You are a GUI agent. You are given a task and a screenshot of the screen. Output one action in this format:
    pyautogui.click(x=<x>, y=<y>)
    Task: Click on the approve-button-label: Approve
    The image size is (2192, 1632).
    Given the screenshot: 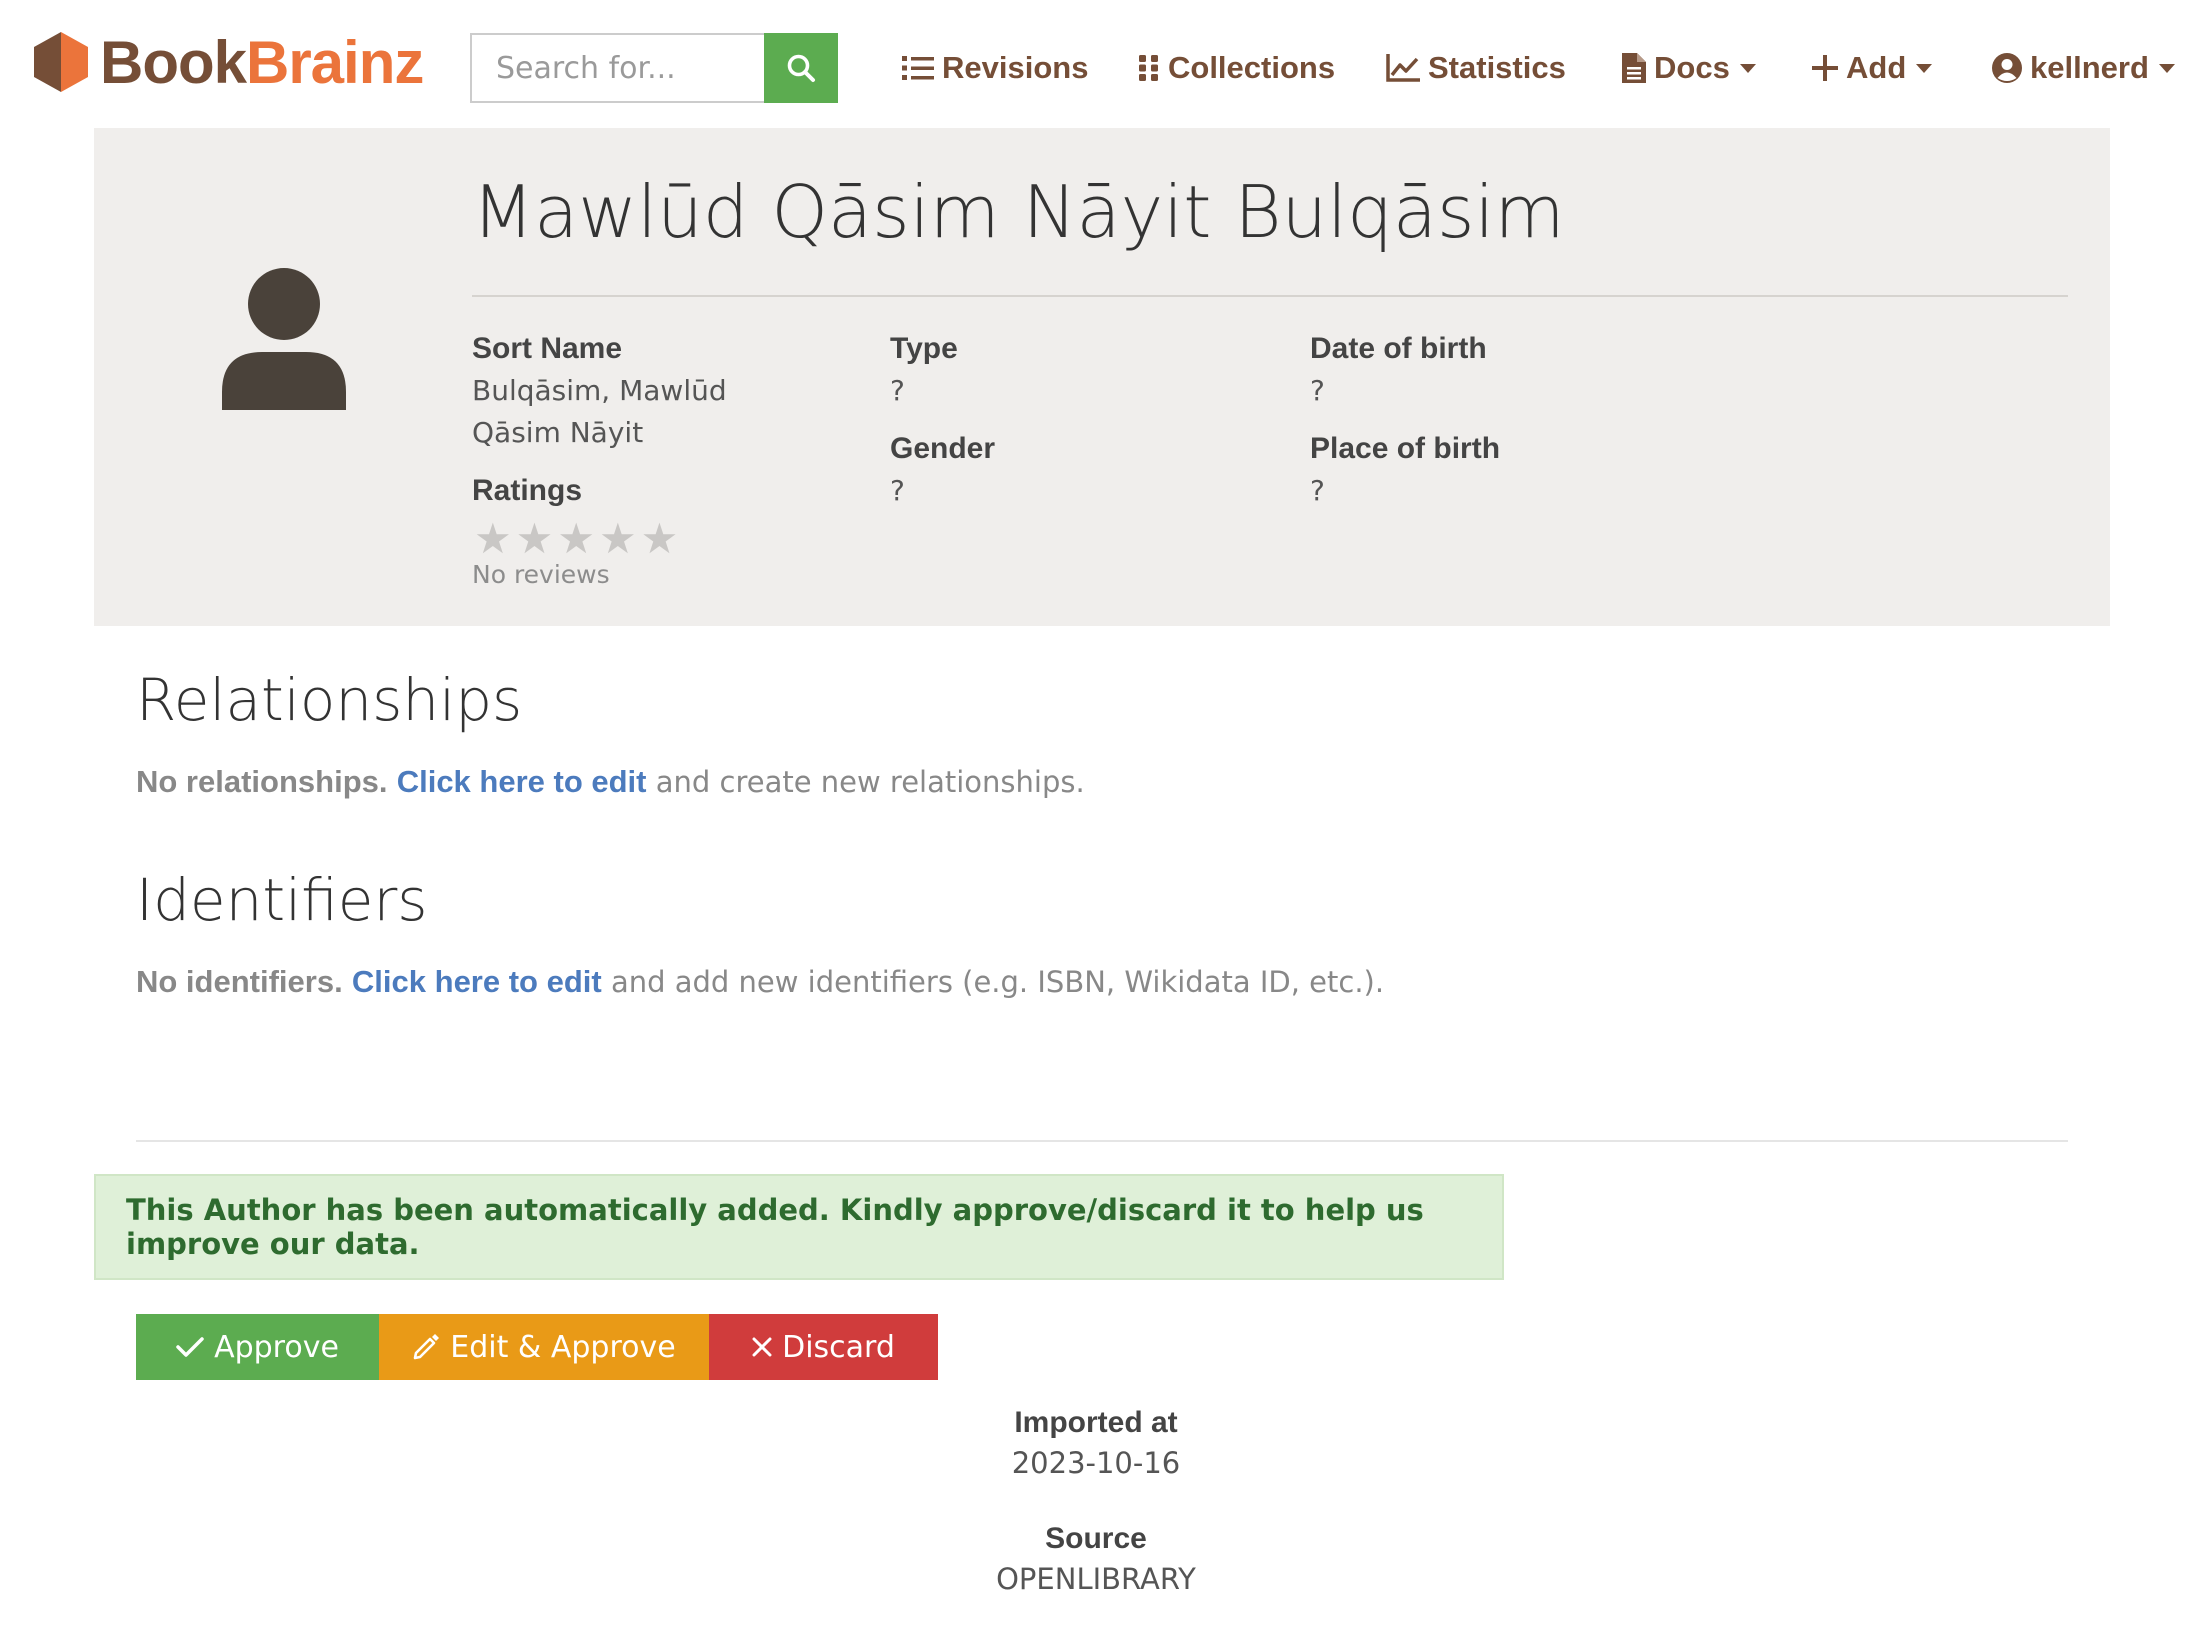 What is the action you would take?
    pyautogui.click(x=276, y=1347)
    